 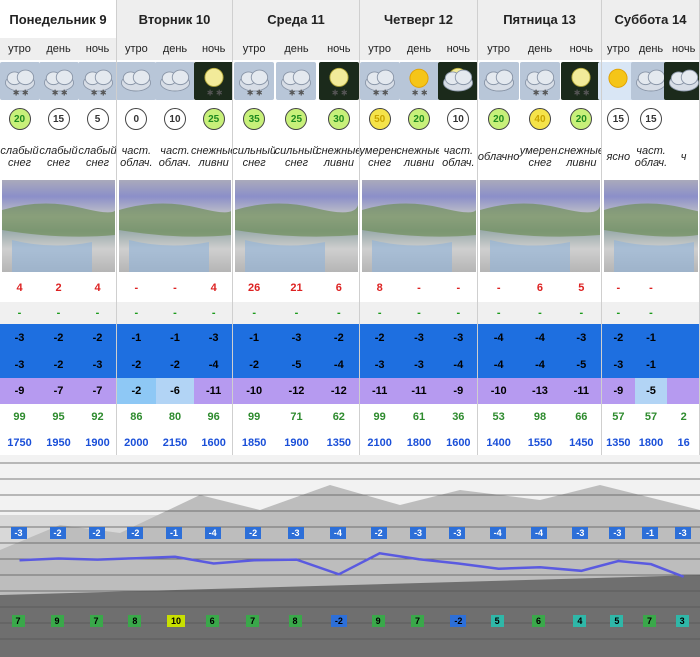 What do you see at coordinates (296, 338) in the screenshot?
I see `temperature-top-value: -3` at bounding box center [296, 338].